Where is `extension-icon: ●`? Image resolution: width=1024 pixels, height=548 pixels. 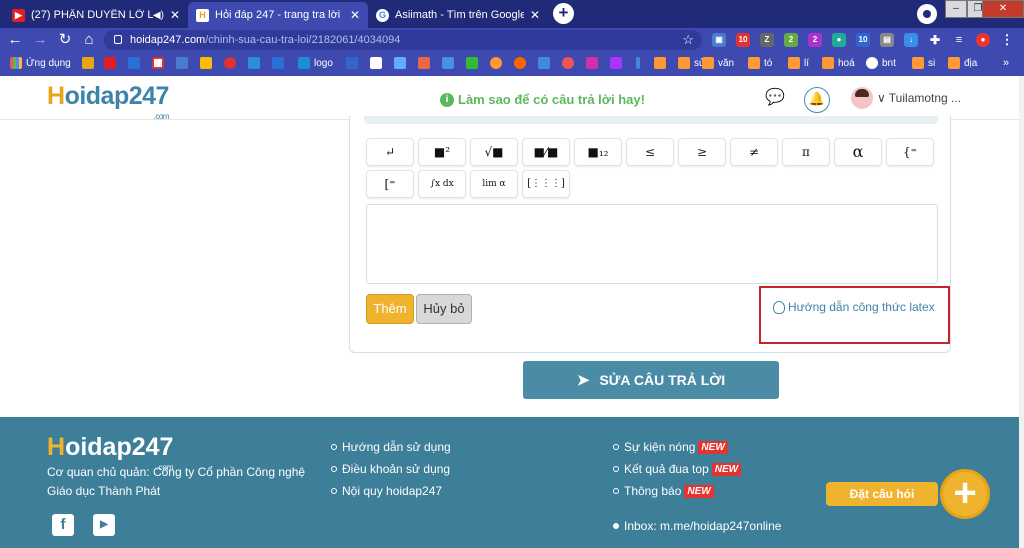
extension-icon: ● is located at coordinates (839, 40).